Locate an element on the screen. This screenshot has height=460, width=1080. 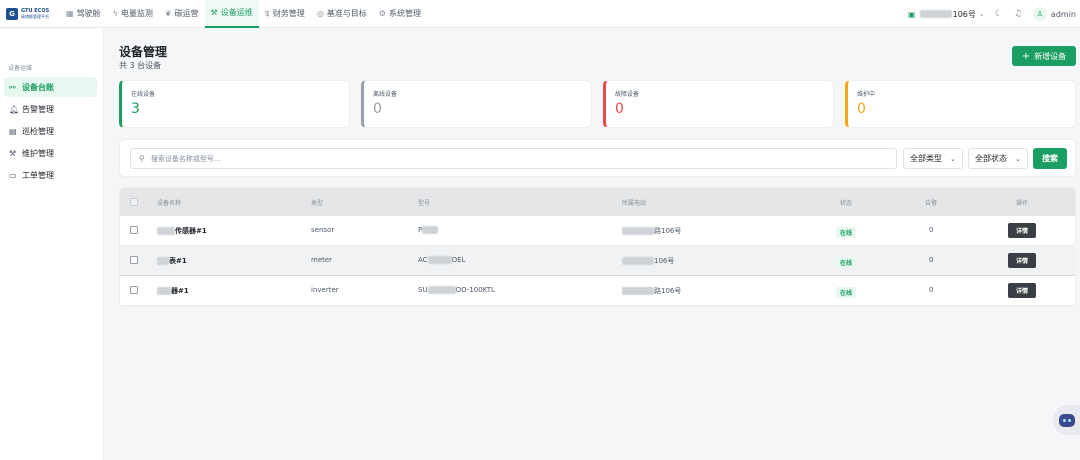
stat-card: 维护中 0 is located at coordinates (960, 104).